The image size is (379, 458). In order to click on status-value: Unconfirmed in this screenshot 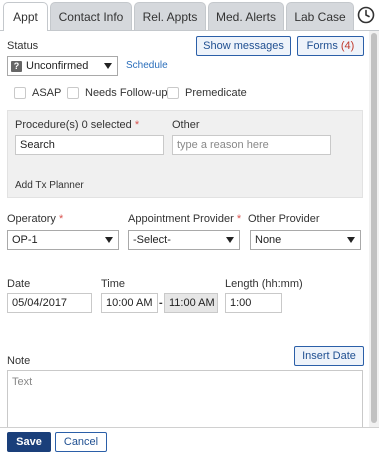, I will do `click(57, 66)`.